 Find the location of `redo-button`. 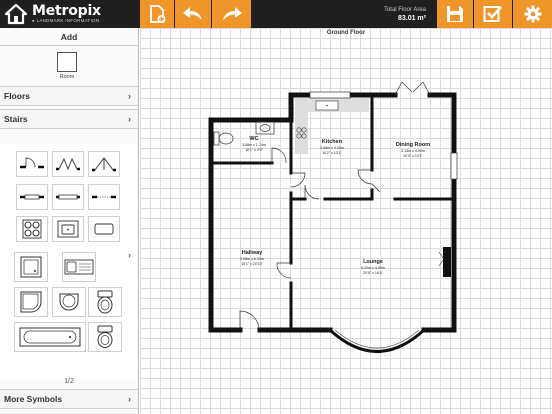

redo-button is located at coordinates (231, 14).